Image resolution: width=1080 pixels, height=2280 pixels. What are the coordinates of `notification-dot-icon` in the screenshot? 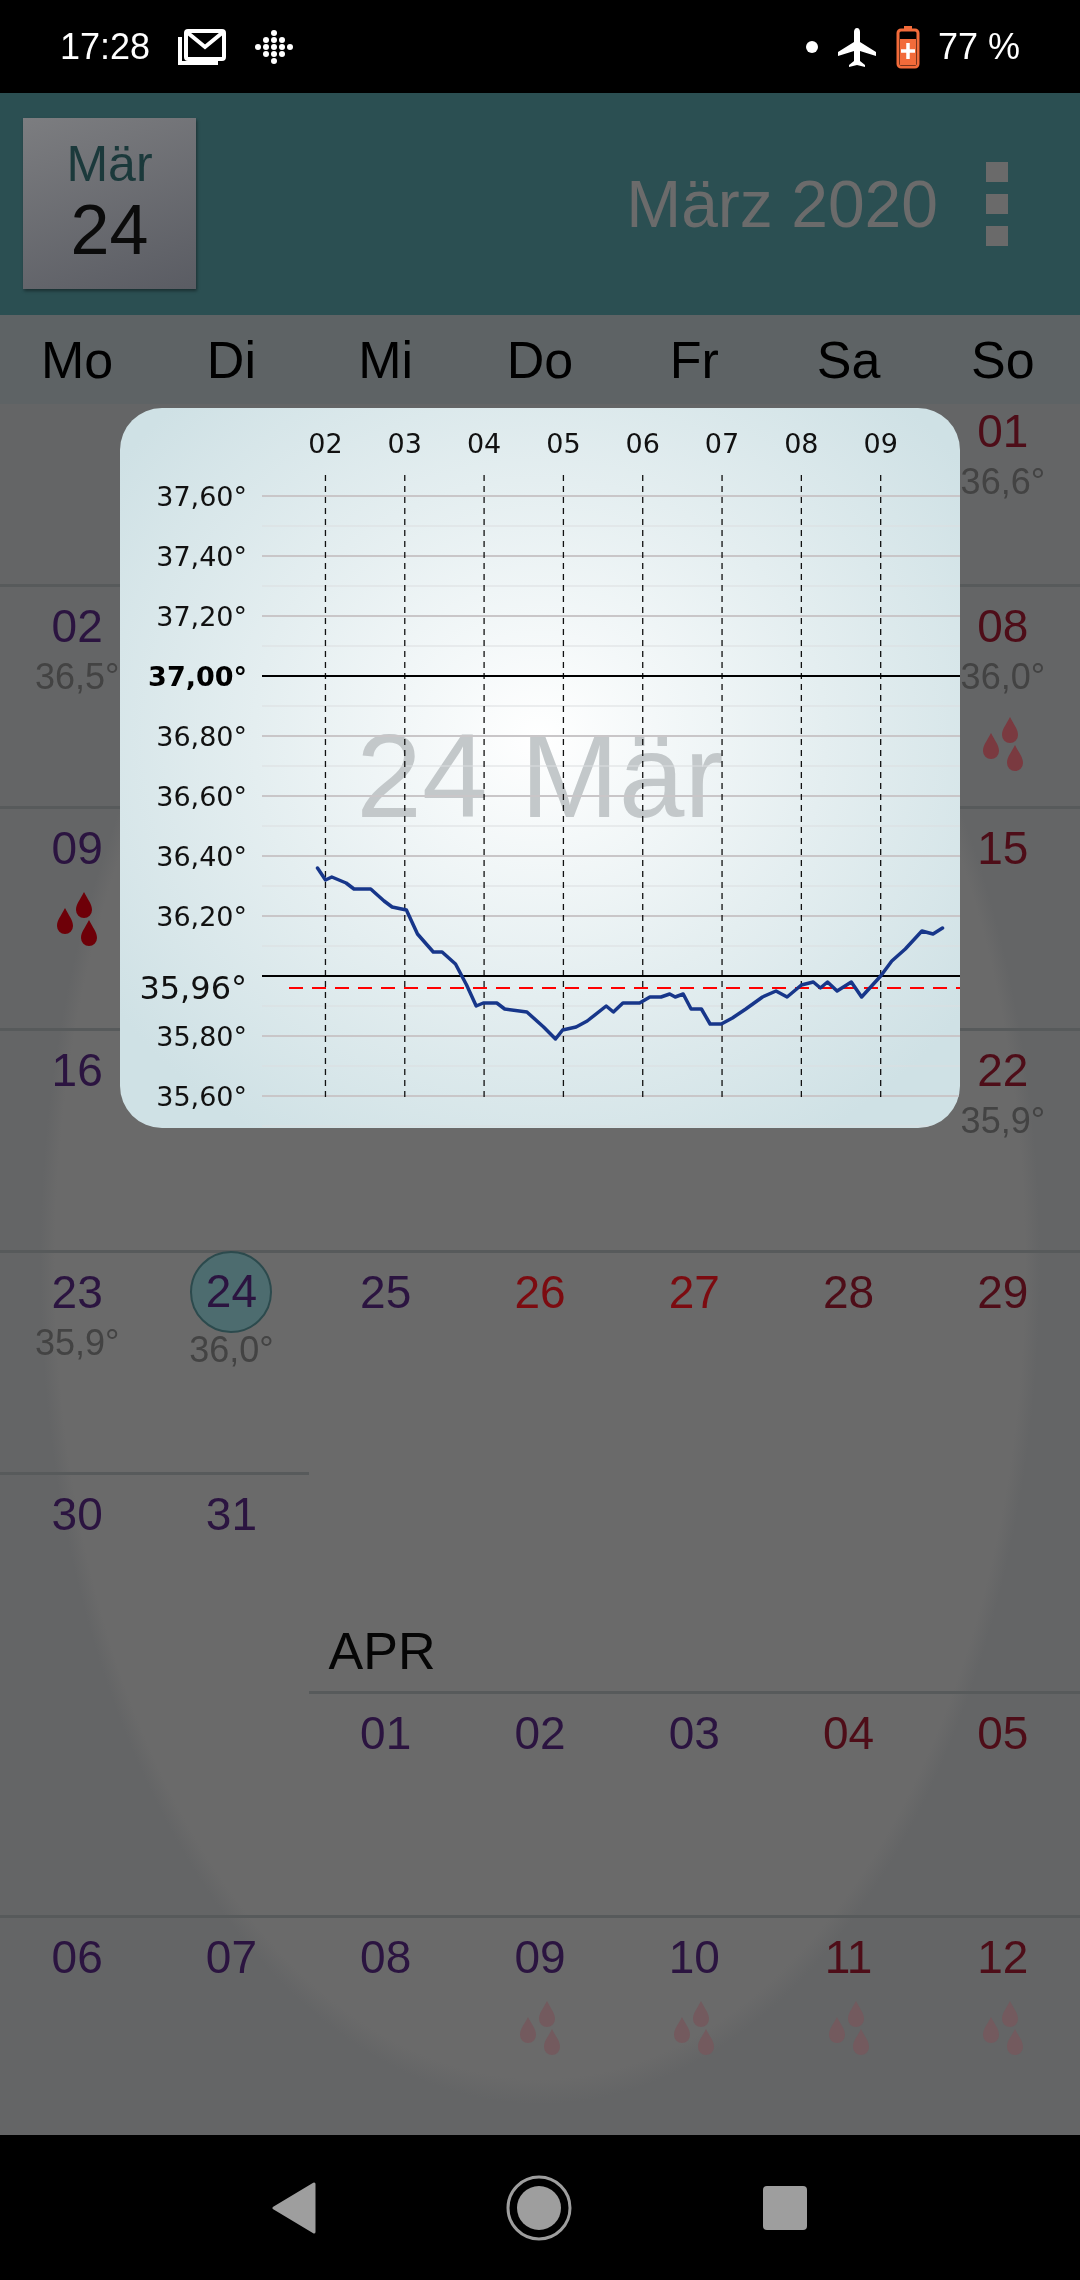 It's located at (811, 46).